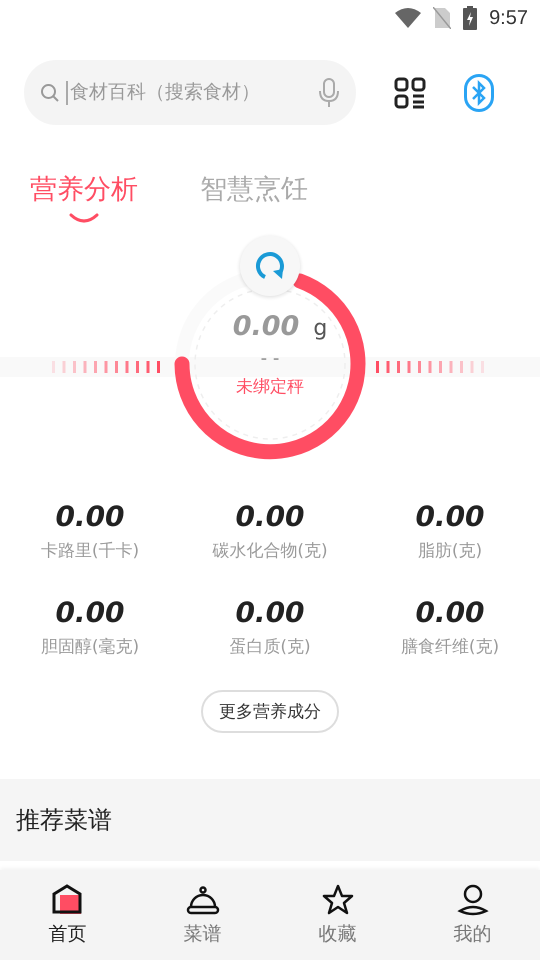 This screenshot has width=540, height=960. Describe the element at coordinates (479, 93) in the screenshot. I see `bluetooth-button` at that location.